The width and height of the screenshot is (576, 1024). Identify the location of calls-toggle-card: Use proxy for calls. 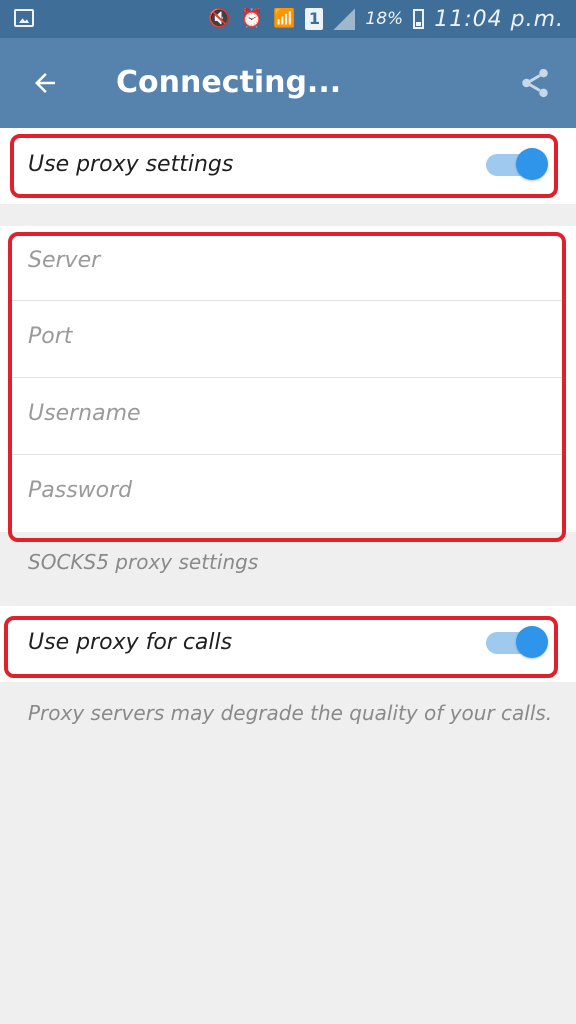
(288, 644).